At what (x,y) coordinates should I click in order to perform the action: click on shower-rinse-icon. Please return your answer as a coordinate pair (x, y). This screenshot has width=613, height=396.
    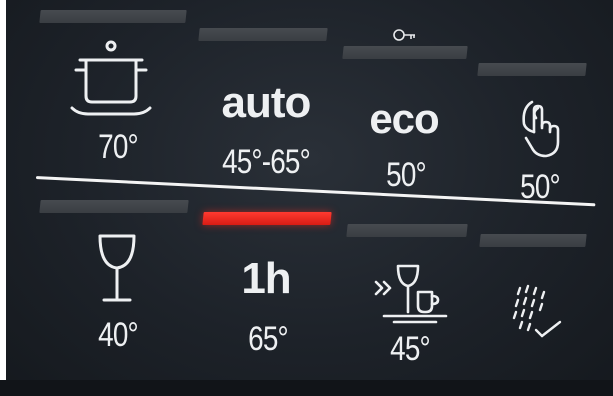
    Looking at the image, I should click on (538, 314).